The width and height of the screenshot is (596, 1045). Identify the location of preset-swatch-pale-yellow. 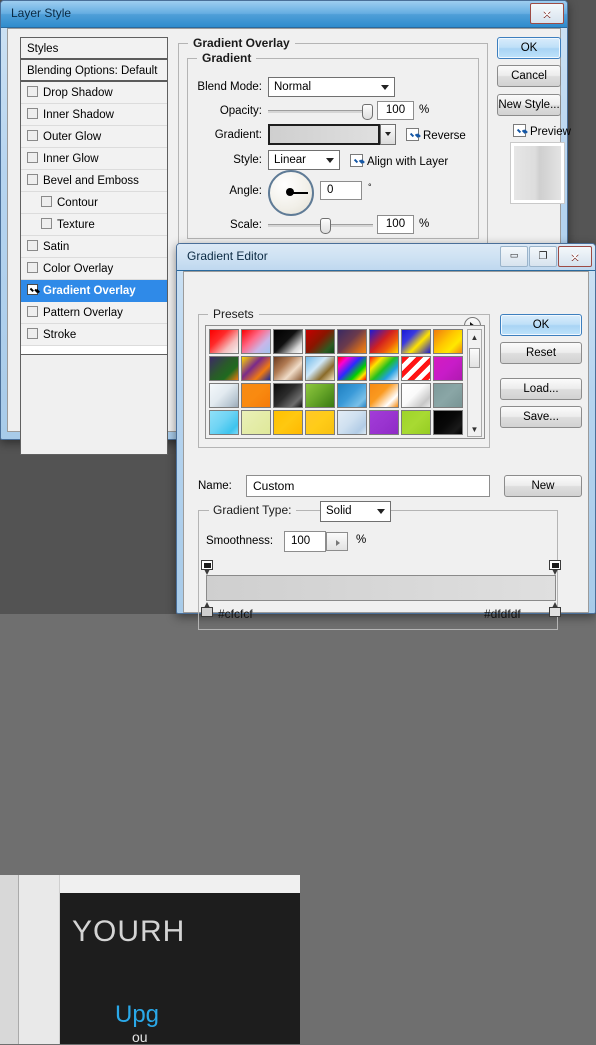
(256, 422).